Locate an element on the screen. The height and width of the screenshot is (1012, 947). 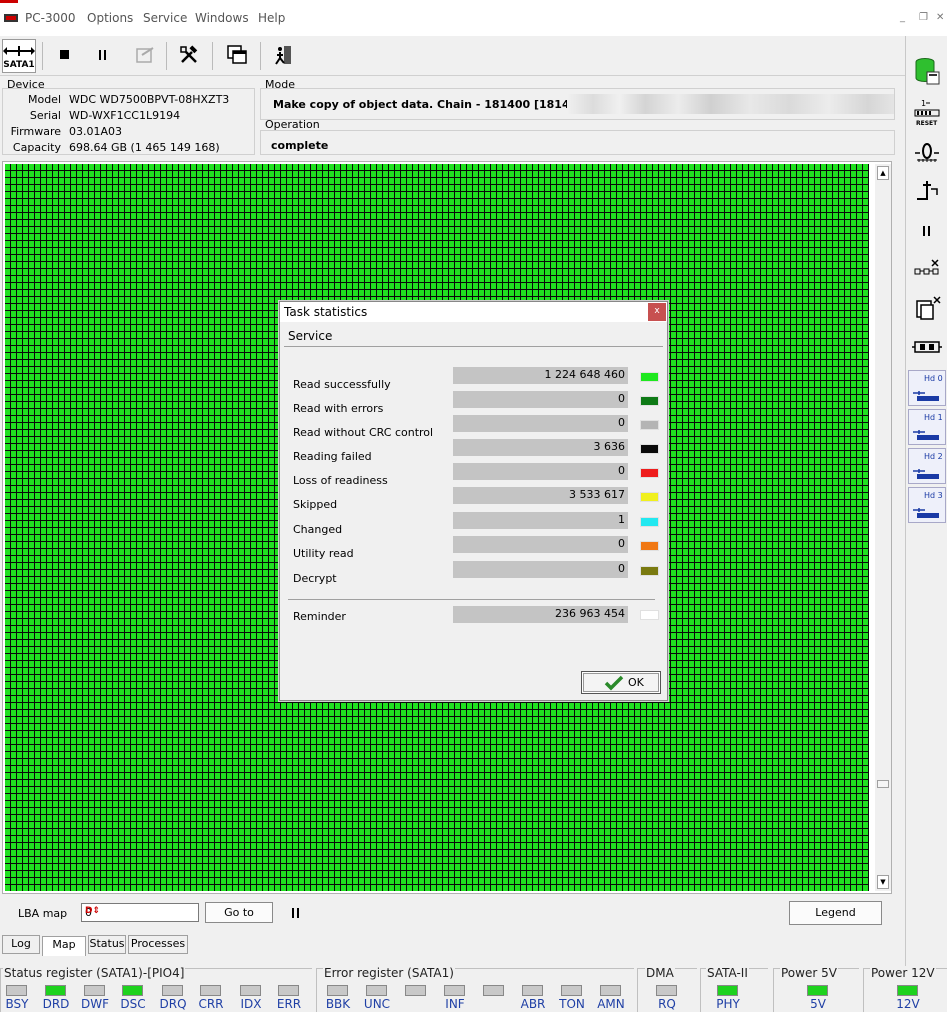
export-icon is located at coordinates (145, 55).